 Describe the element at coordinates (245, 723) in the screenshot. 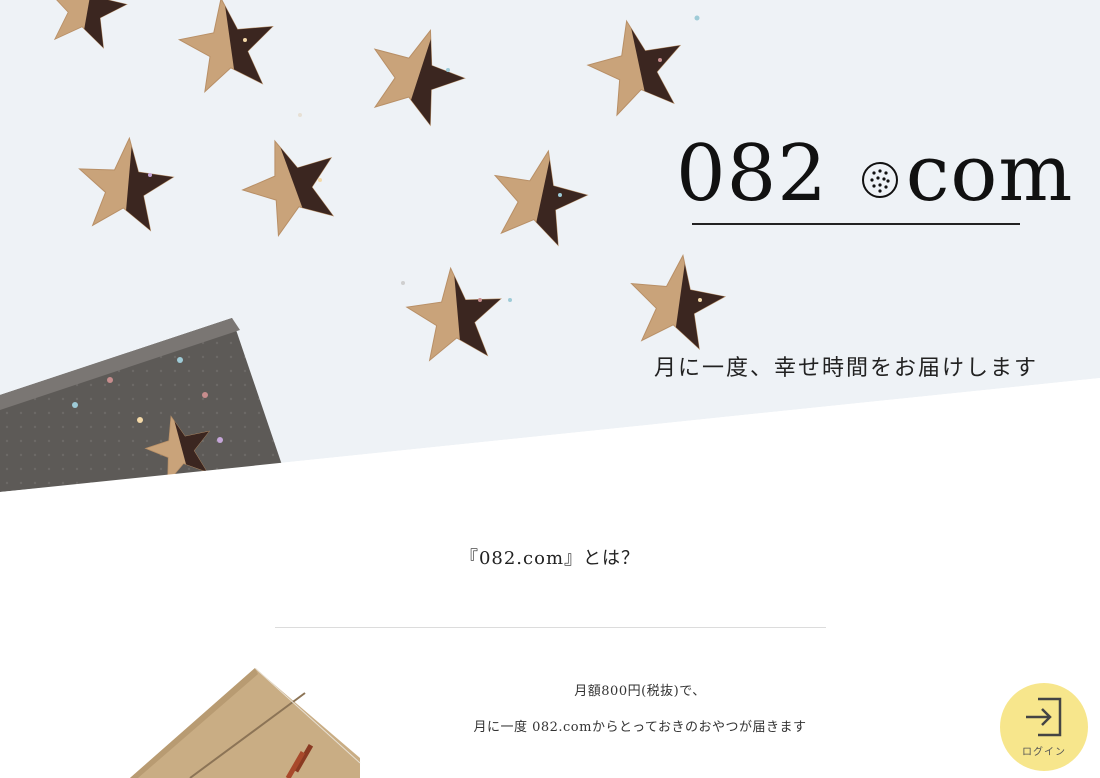

I see `gift-package-image` at that location.